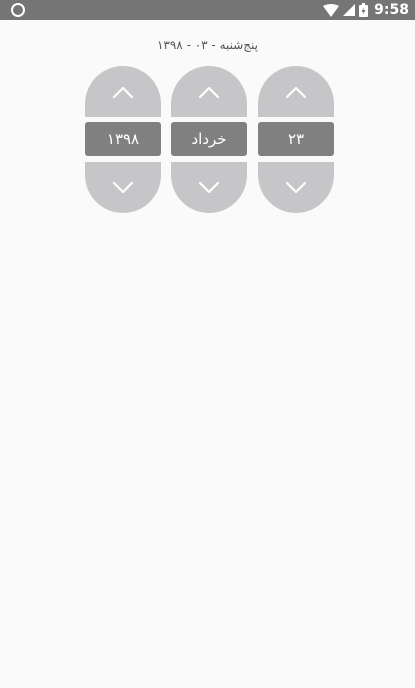  I want to click on battery-icon, so click(364, 10).